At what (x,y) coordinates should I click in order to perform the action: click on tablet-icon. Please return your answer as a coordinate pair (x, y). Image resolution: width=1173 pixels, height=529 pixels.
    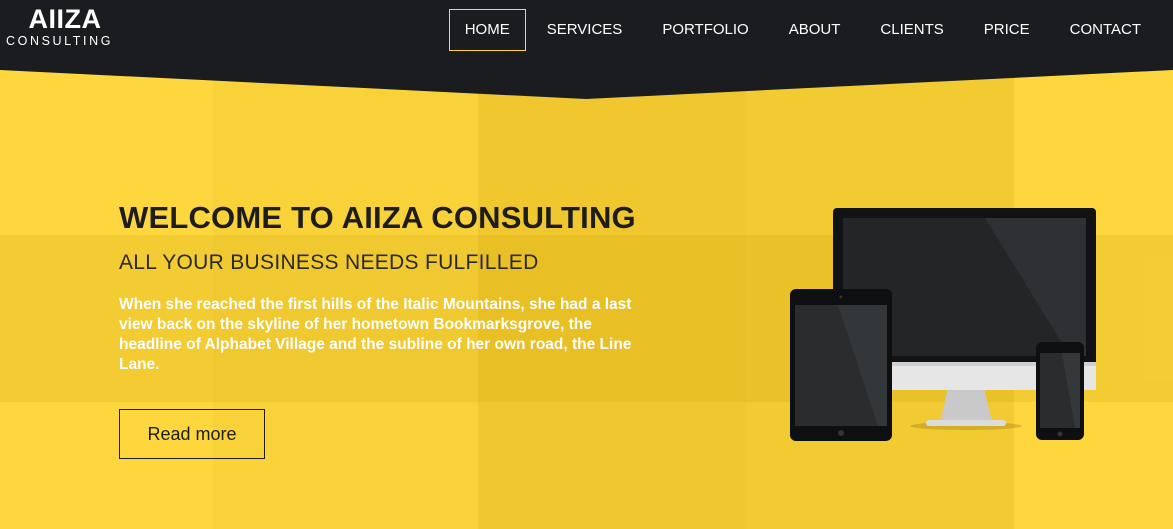
    Looking at the image, I should click on (841, 365).